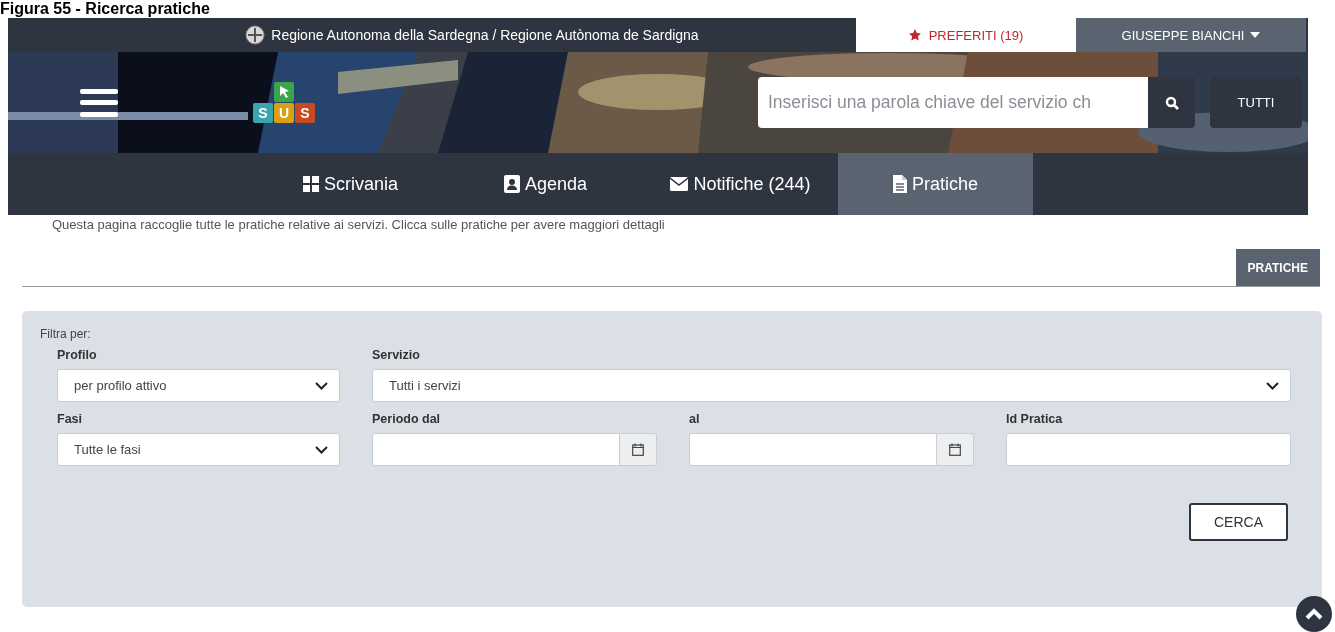 The height and width of the screenshot is (632, 1335). Describe the element at coordinates (311, 184) in the screenshot. I see `grid-icon` at that location.